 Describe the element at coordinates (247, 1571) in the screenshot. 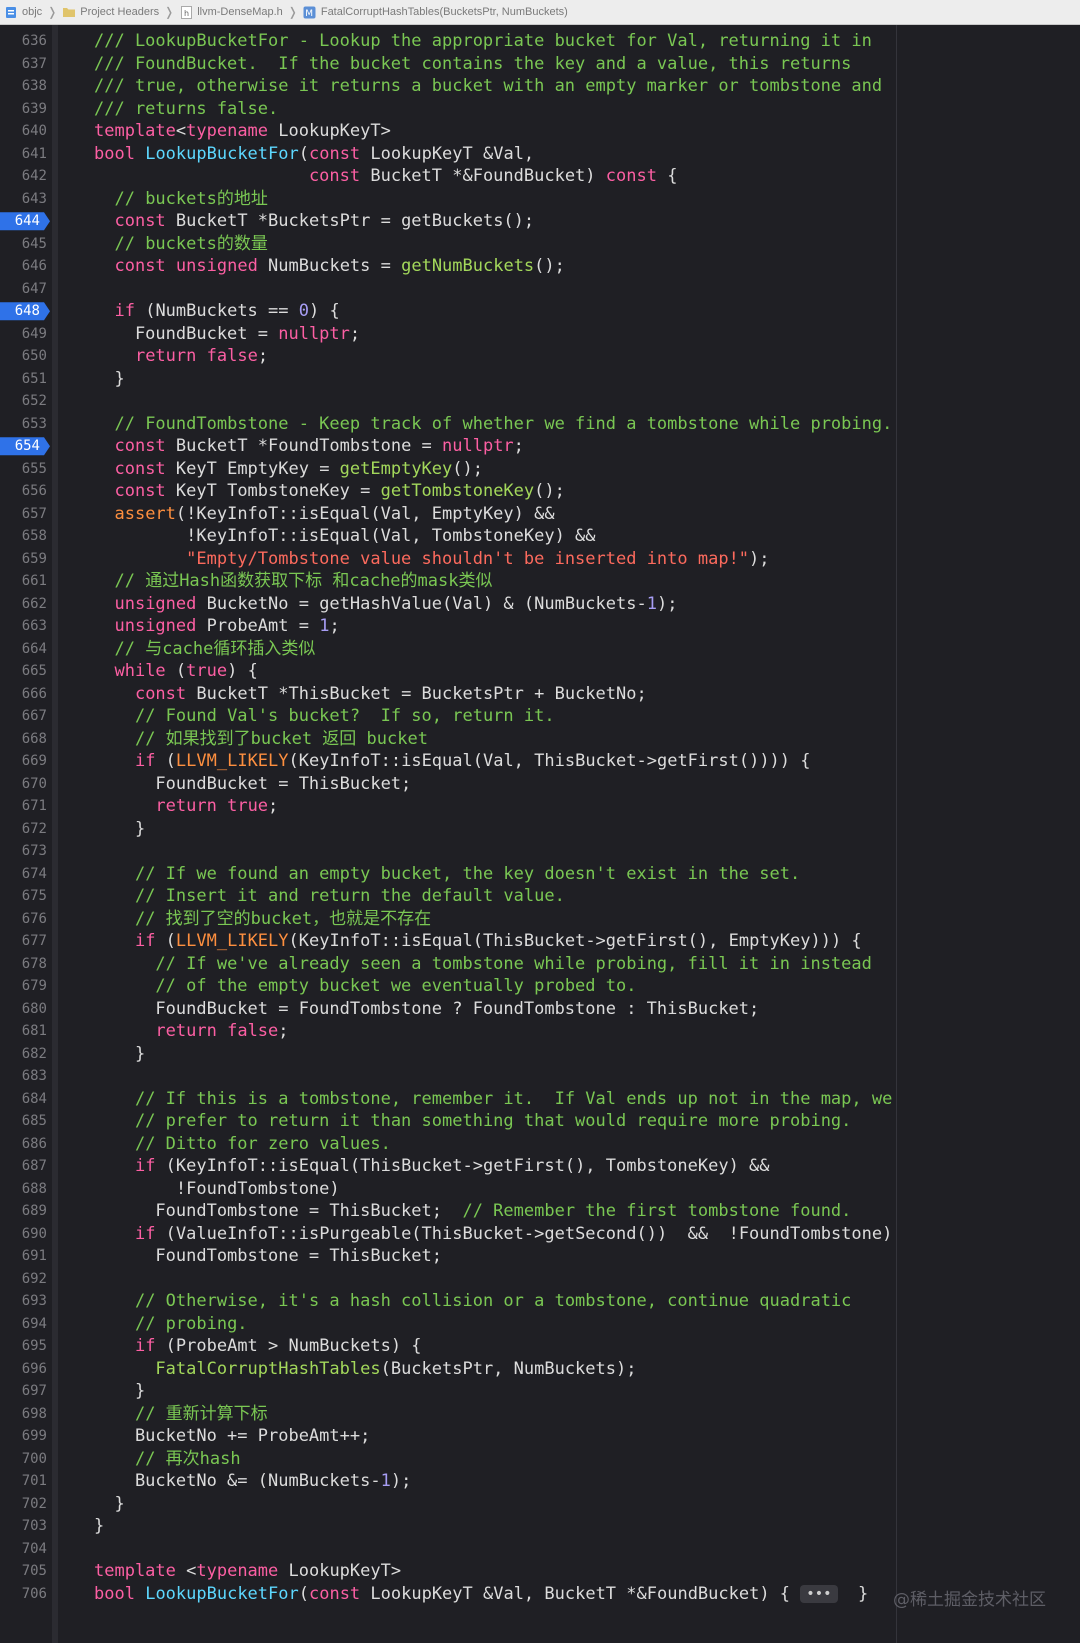

I see `code-text: template <typename LookupKeyT>` at that location.